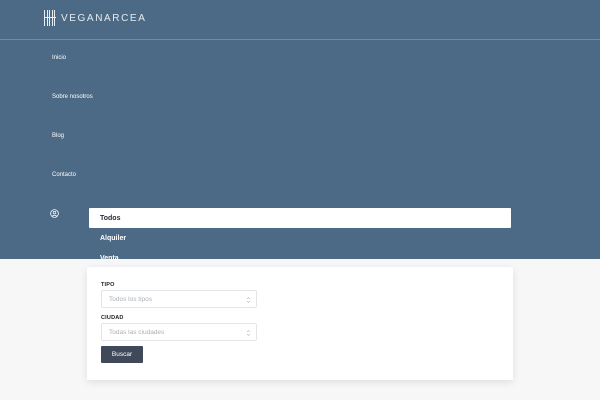 The image size is (600, 400). Describe the element at coordinates (179, 332) in the screenshot. I see `ciudad-select: Todas las ciudades` at that location.